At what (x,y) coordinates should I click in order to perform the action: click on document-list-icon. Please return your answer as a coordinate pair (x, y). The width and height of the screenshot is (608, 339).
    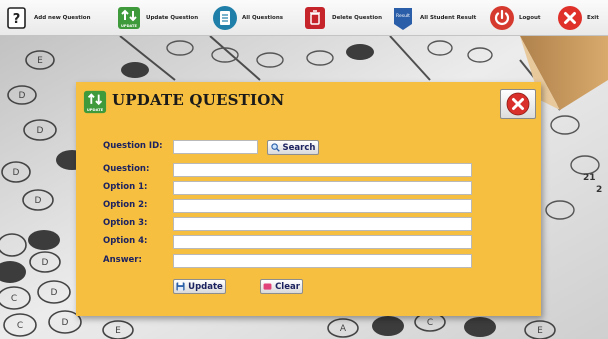
    Looking at the image, I should click on (225, 18).